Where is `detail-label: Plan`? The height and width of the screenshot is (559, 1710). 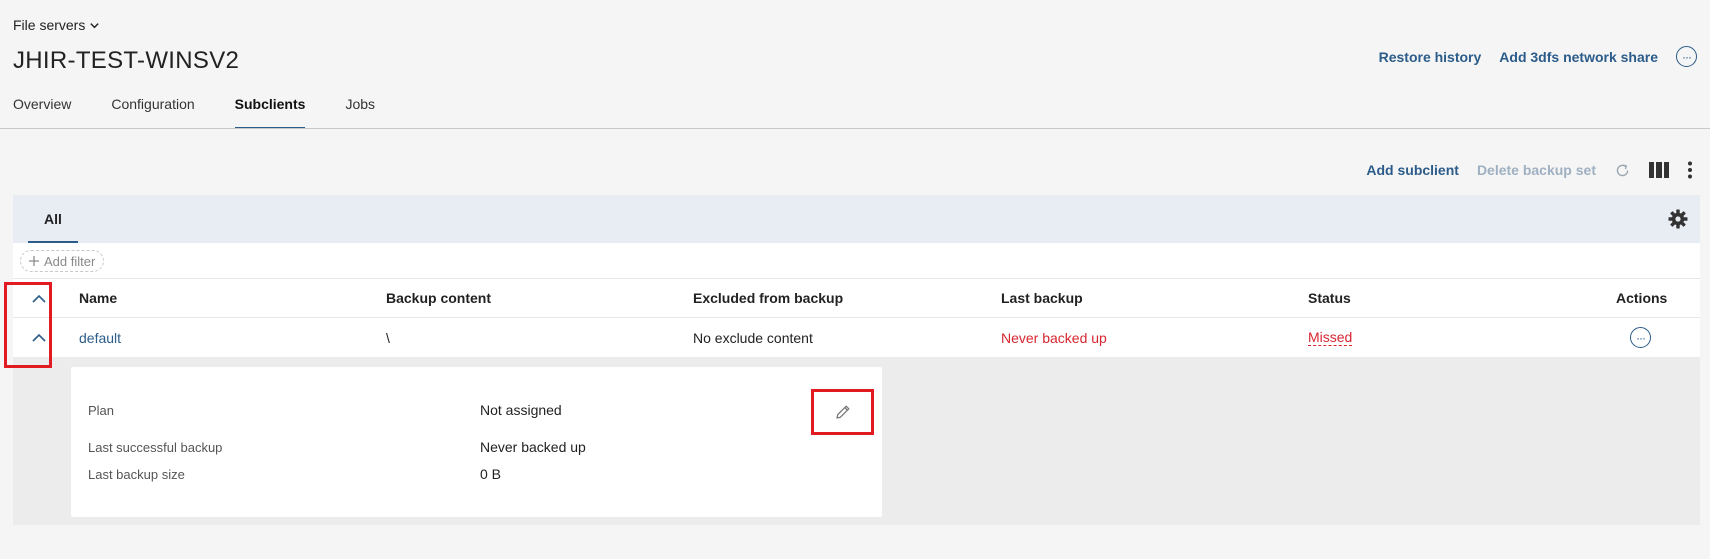 detail-label: Plan is located at coordinates (101, 410).